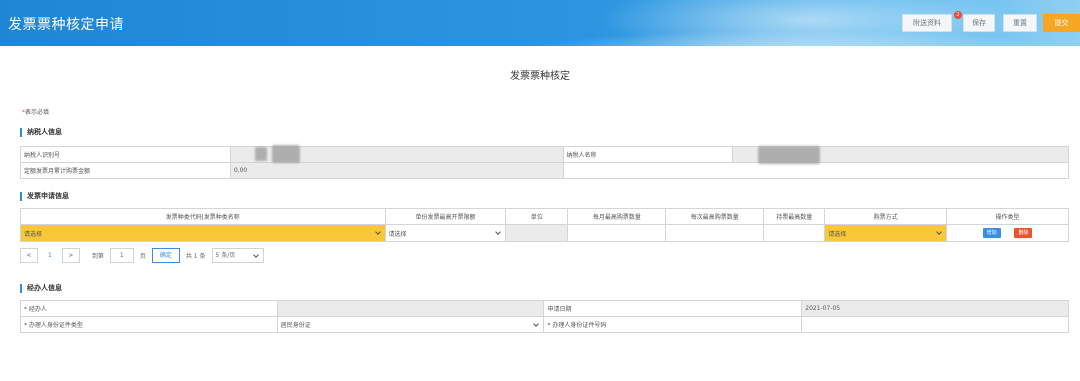 The height and width of the screenshot is (381, 1080). I want to click on pagination: < 1 > 到第 1 页 确定 共 1 条 5 条/页, so click(145, 255).